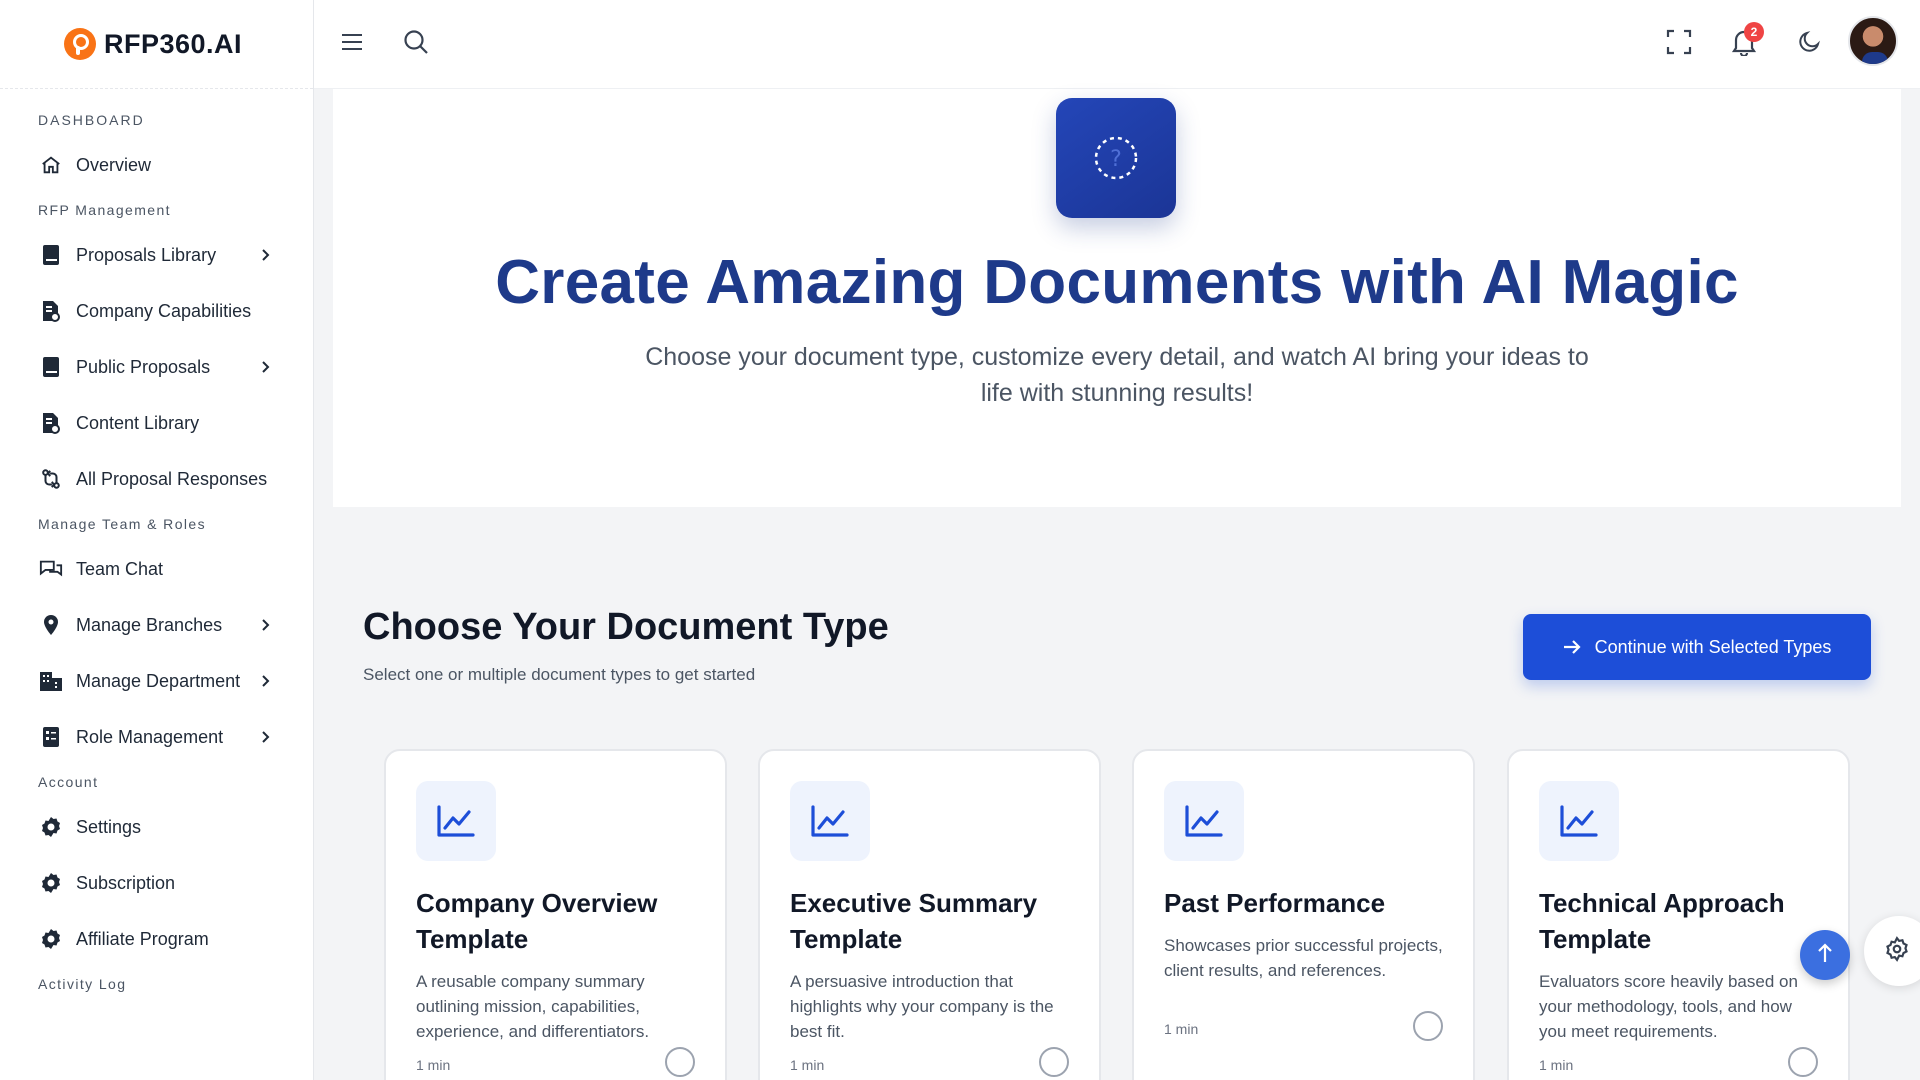  I want to click on sidebar-item-proposals-library: Proposals Library, so click(156, 255).